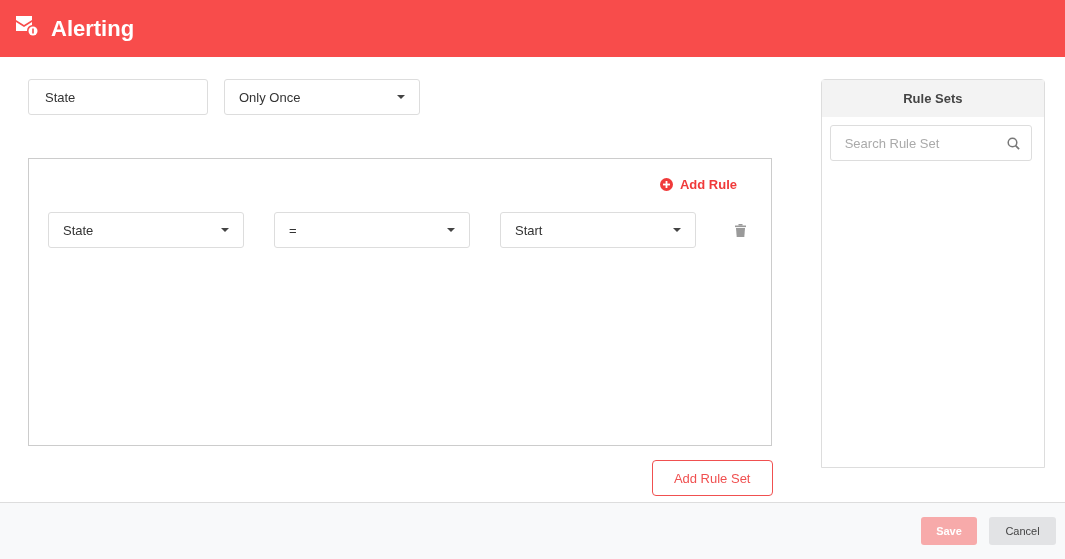  Describe the element at coordinates (930, 143) in the screenshot. I see `search-field: Search Rule Set` at that location.